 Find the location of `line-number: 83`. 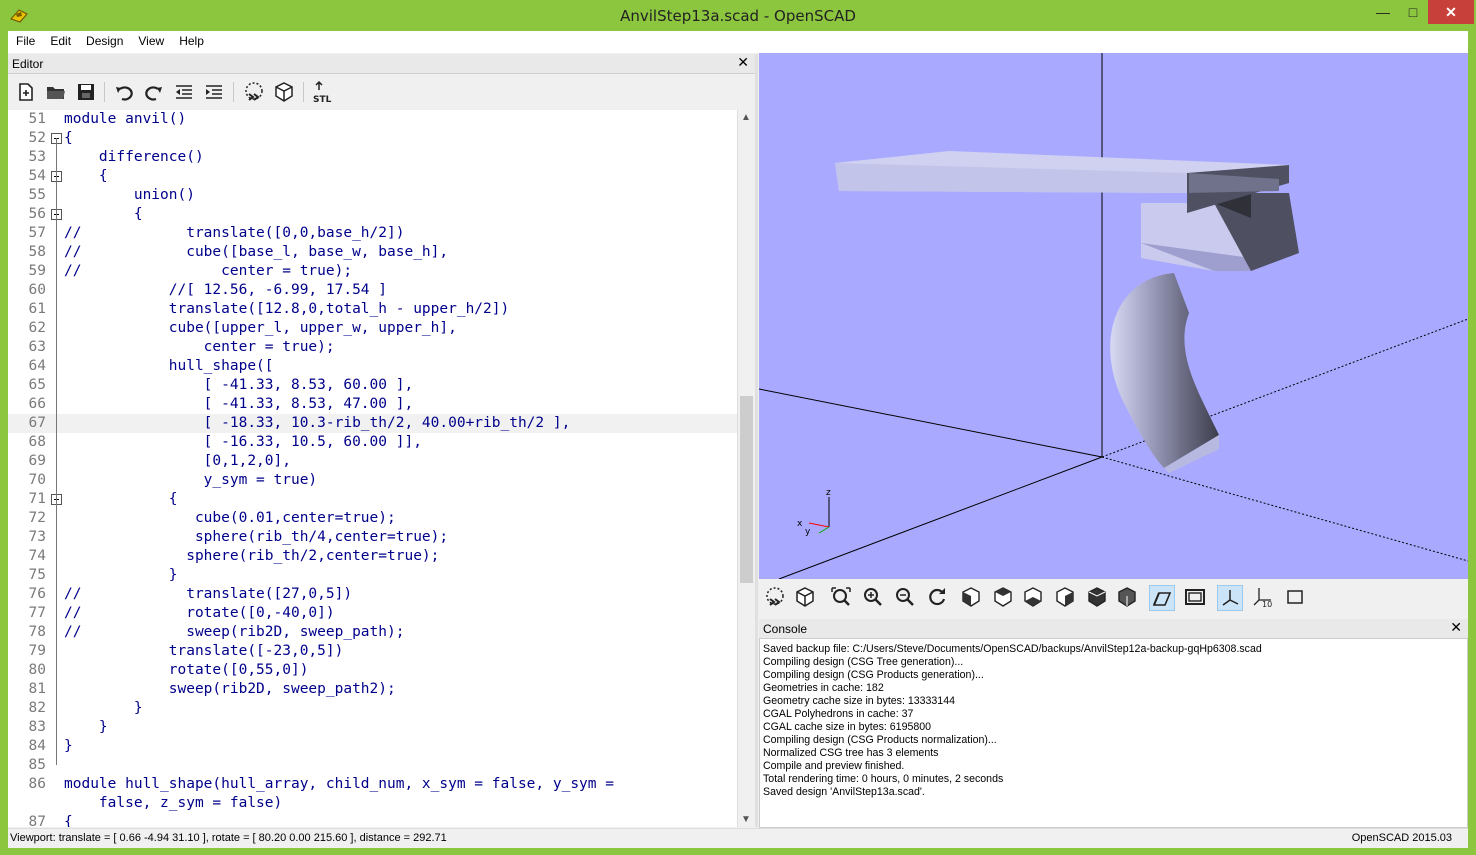

line-number: 83 is located at coordinates (37, 727).